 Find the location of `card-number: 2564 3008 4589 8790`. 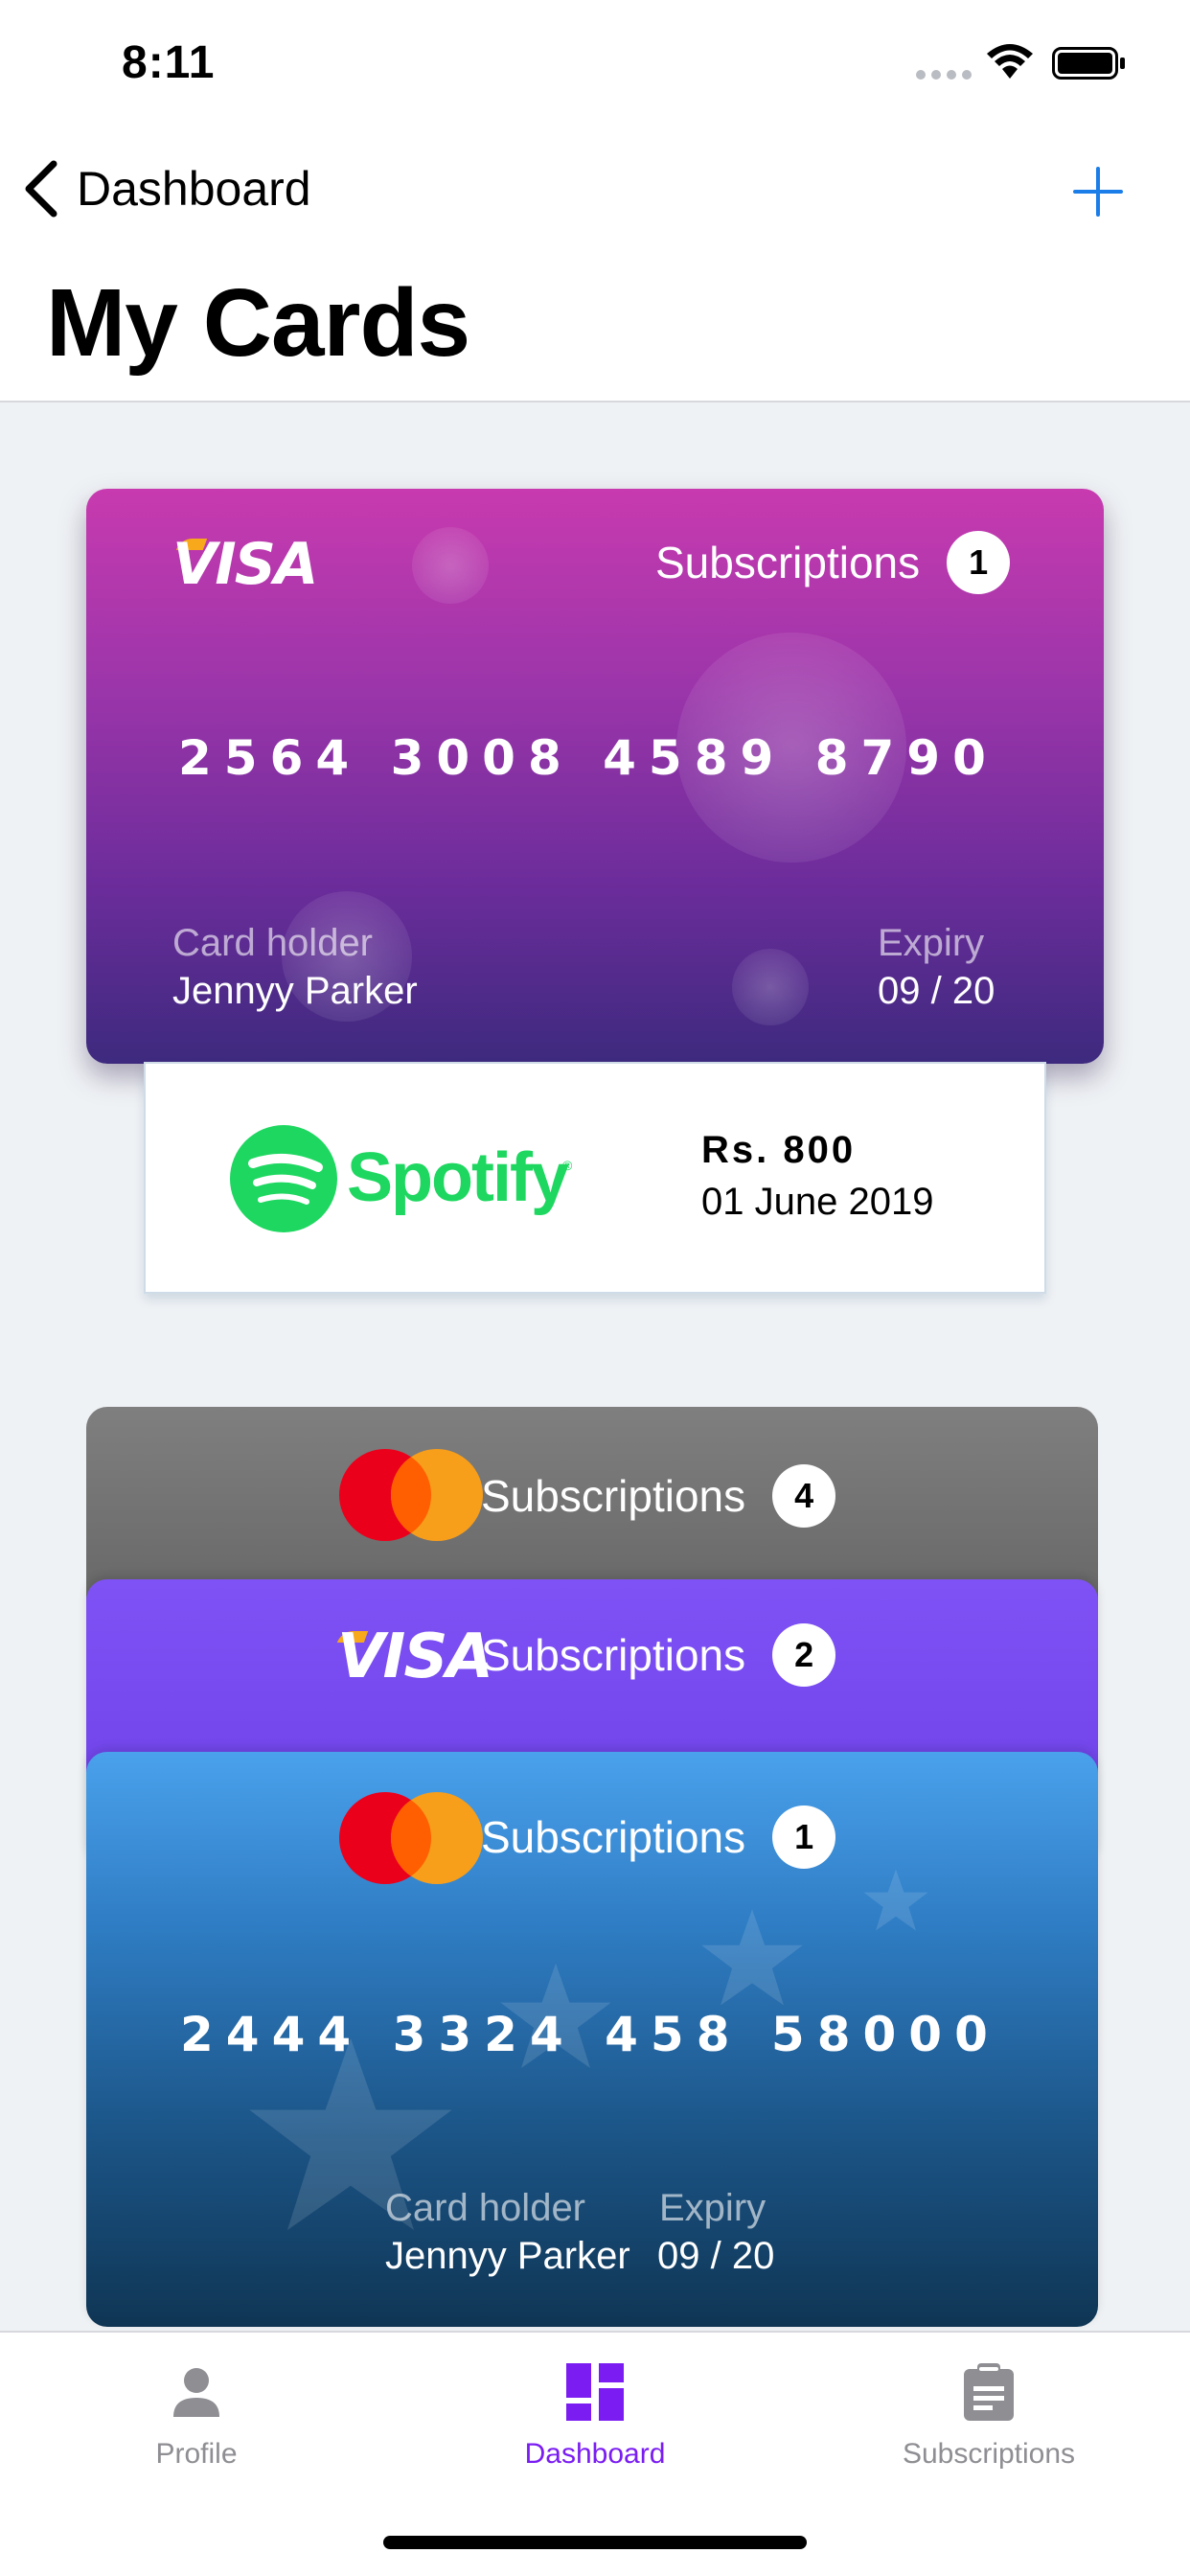

card-number: 2564 3008 4589 8790 is located at coordinates (588, 758).